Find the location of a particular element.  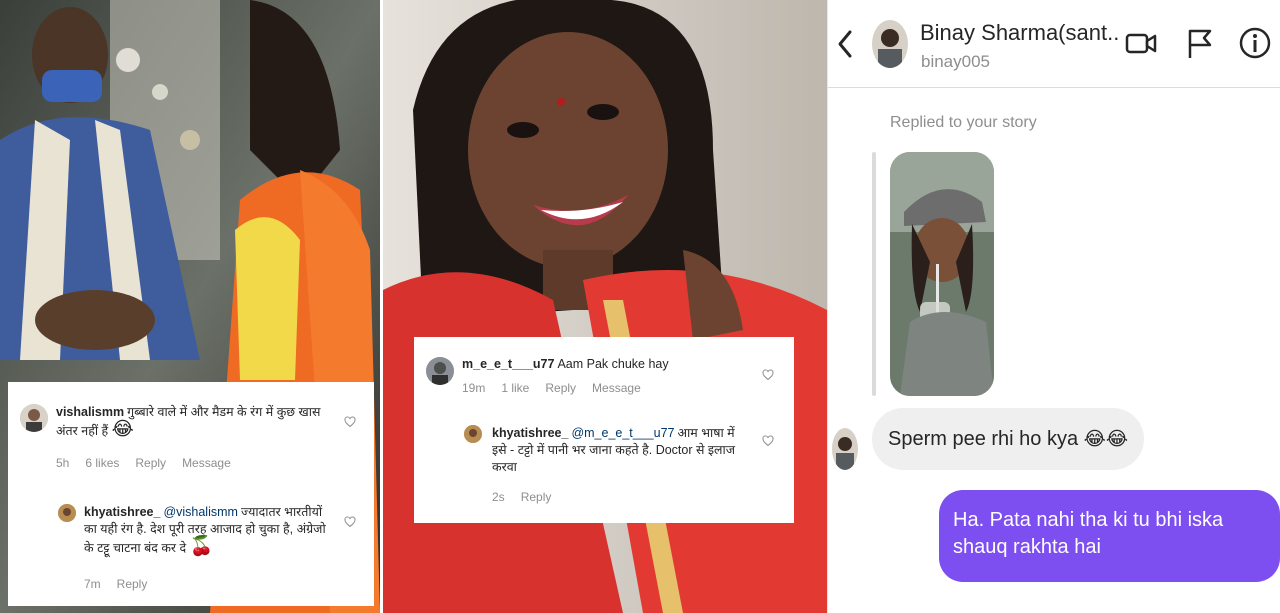

comment-body: m_e_e_t___u77 Aam Pak chuke hay is located at coordinates (607, 364).